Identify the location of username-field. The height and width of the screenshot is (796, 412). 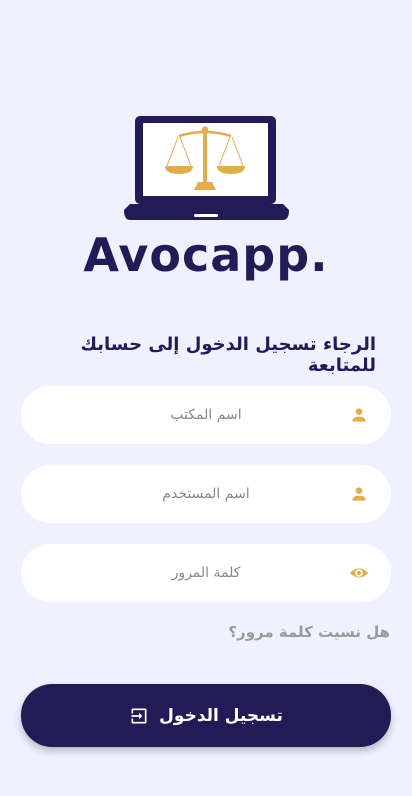
(206, 494).